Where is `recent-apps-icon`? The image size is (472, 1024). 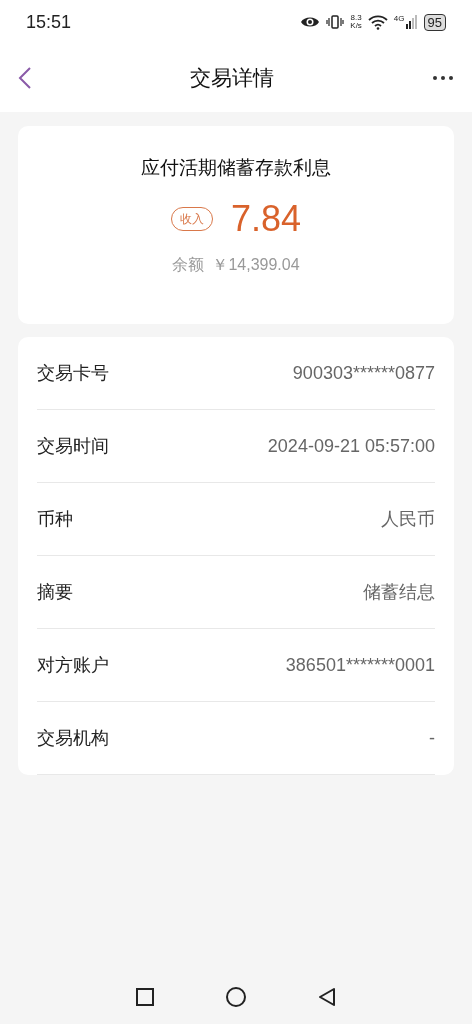 recent-apps-icon is located at coordinates (145, 997).